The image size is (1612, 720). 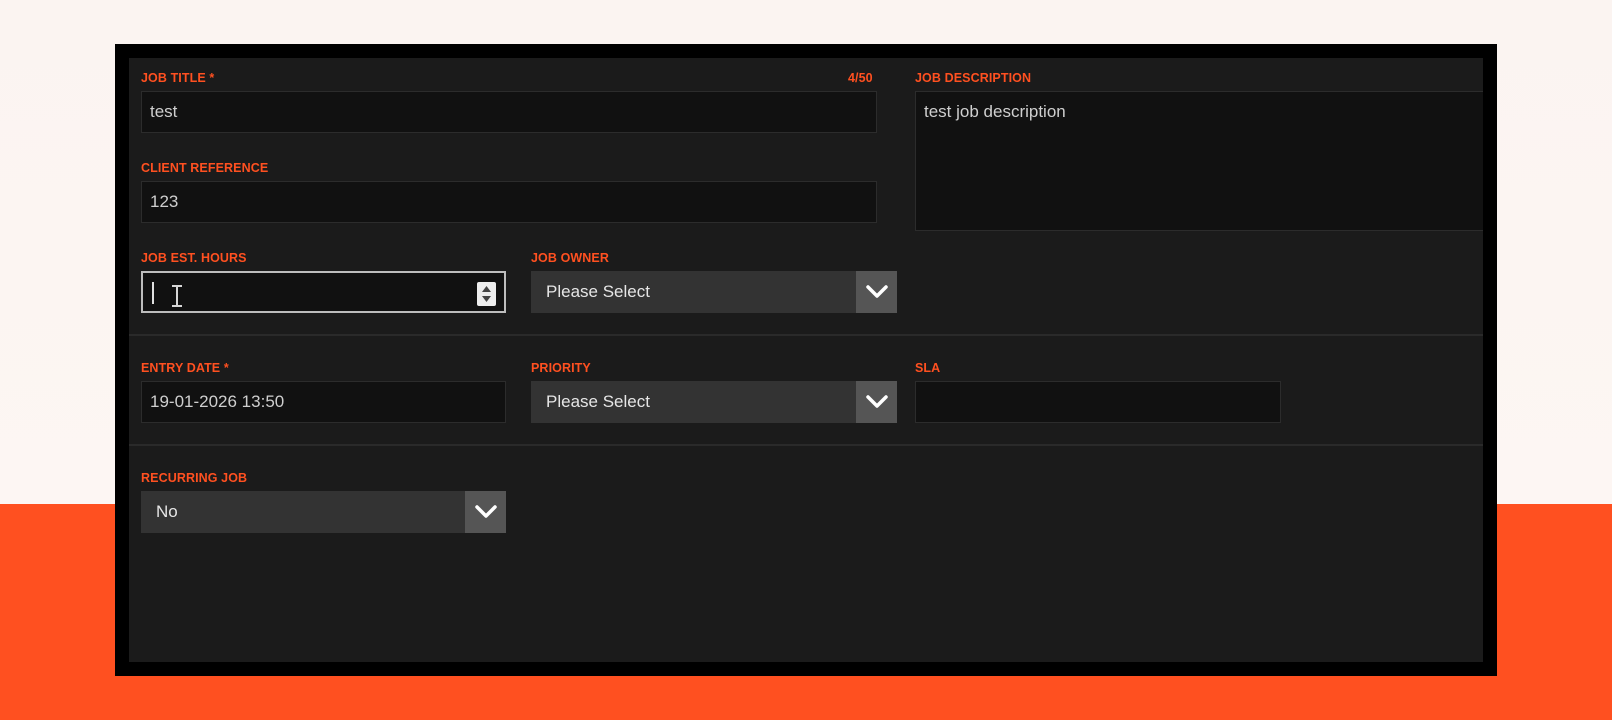 What do you see at coordinates (714, 292) in the screenshot?
I see `job-owner-select: Please Select` at bounding box center [714, 292].